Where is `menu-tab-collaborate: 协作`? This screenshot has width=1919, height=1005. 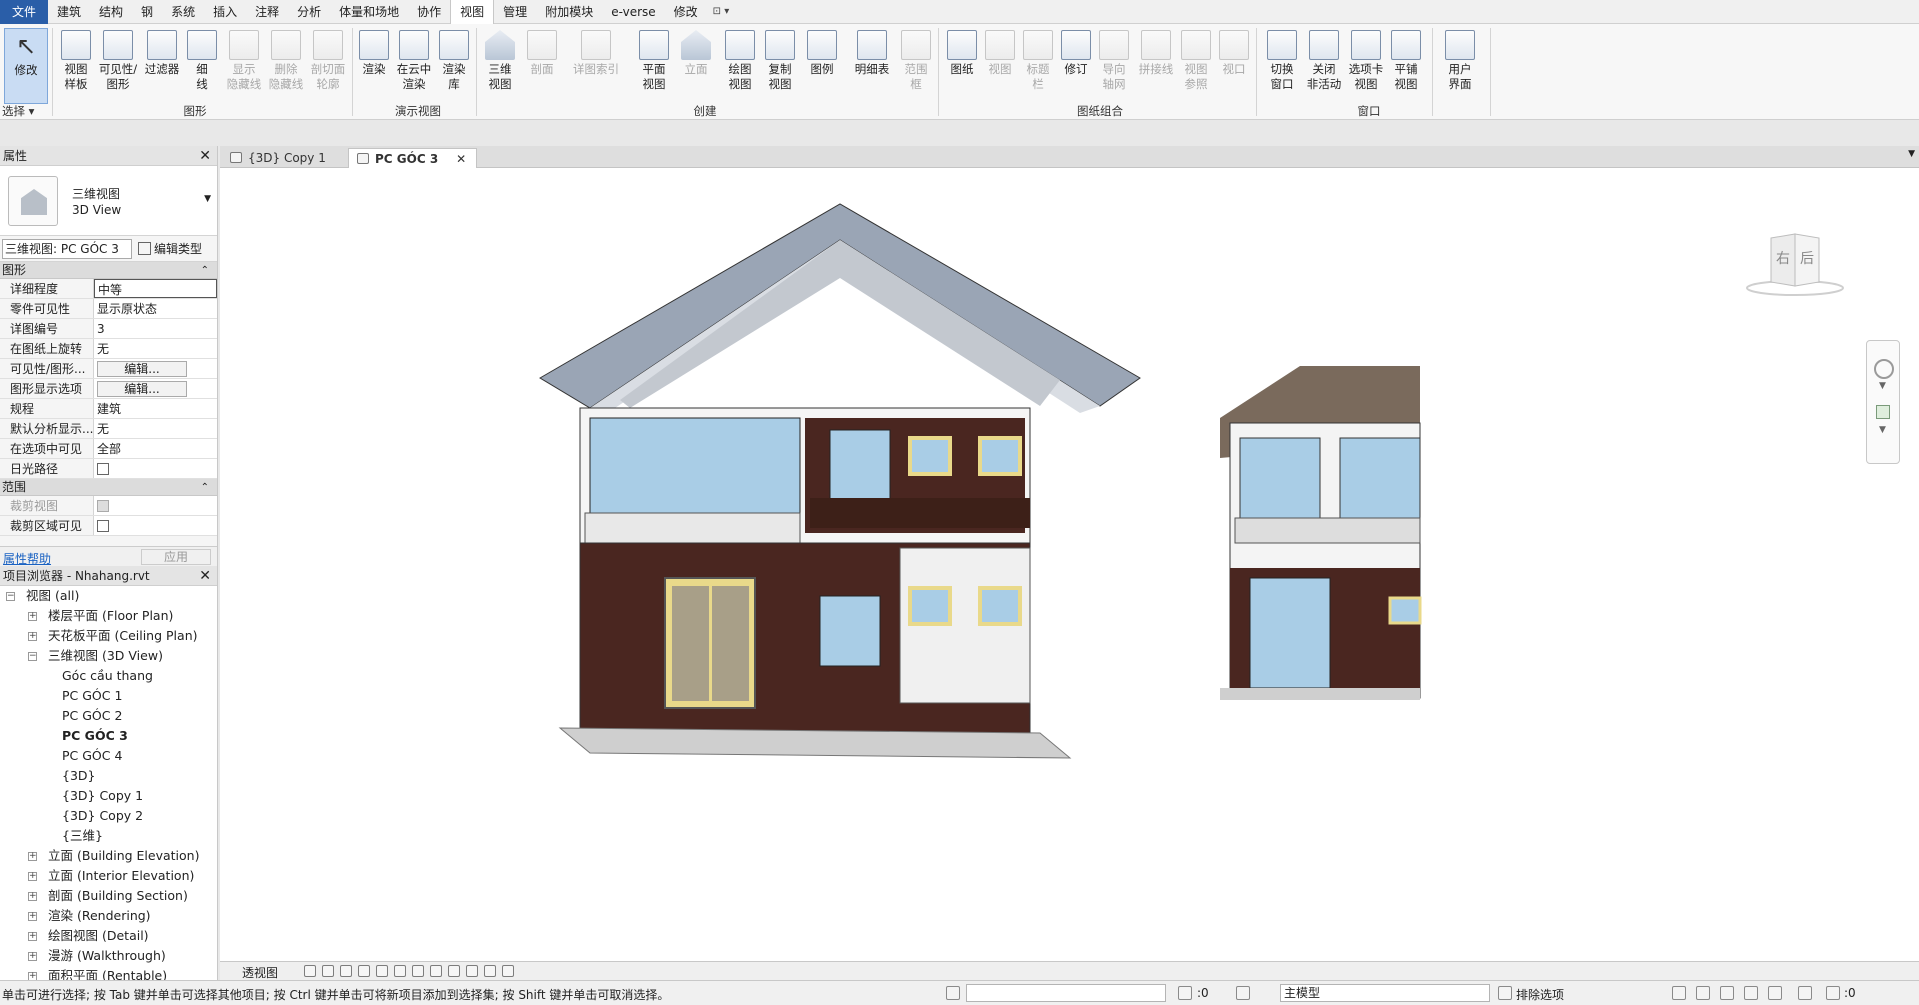
menu-tab-collaborate: 协作 is located at coordinates (429, 12).